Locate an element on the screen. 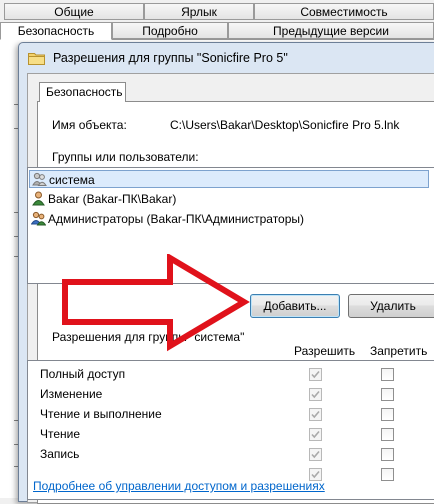 This screenshot has width=434, height=504. group-users-icon is located at coordinates (38, 218).